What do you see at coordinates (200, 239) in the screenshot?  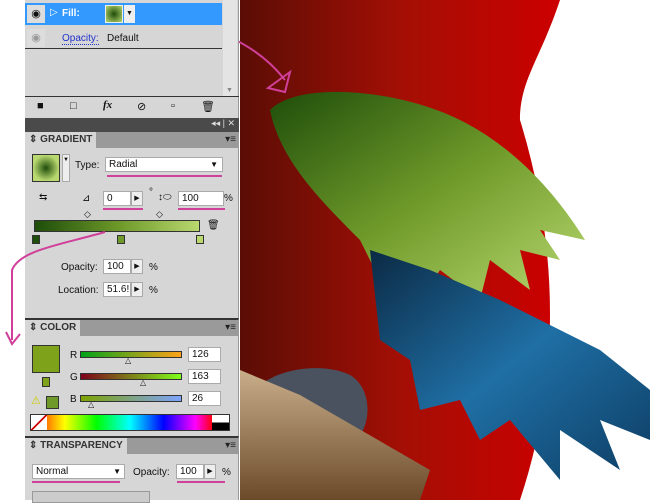 I see `gradient-stop` at bounding box center [200, 239].